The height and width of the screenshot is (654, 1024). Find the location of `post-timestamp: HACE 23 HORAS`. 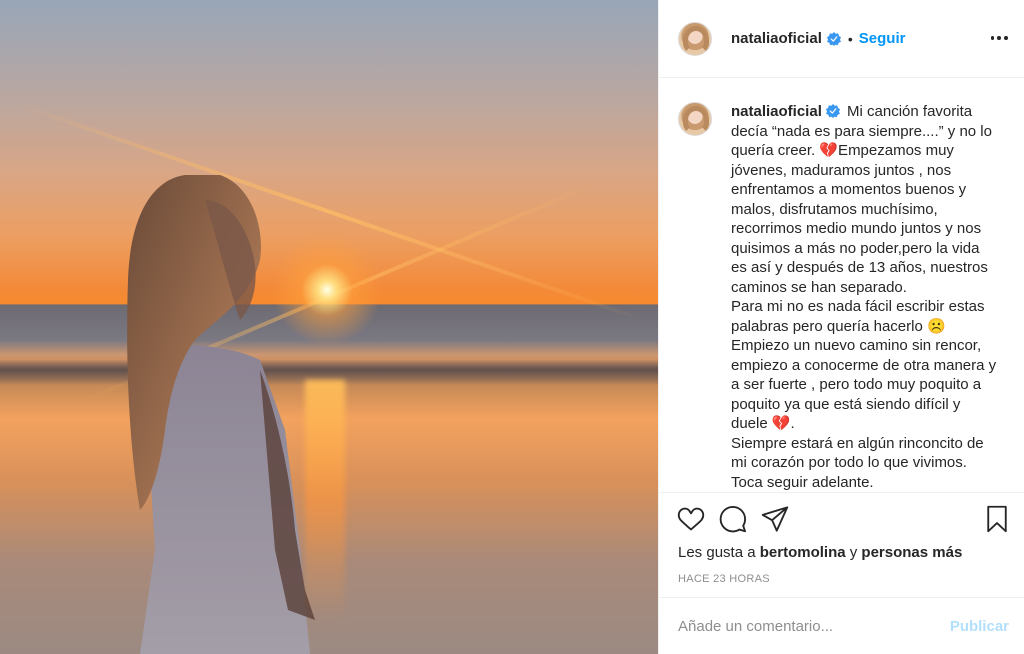

post-timestamp: HACE 23 HORAS is located at coordinates (724, 579).